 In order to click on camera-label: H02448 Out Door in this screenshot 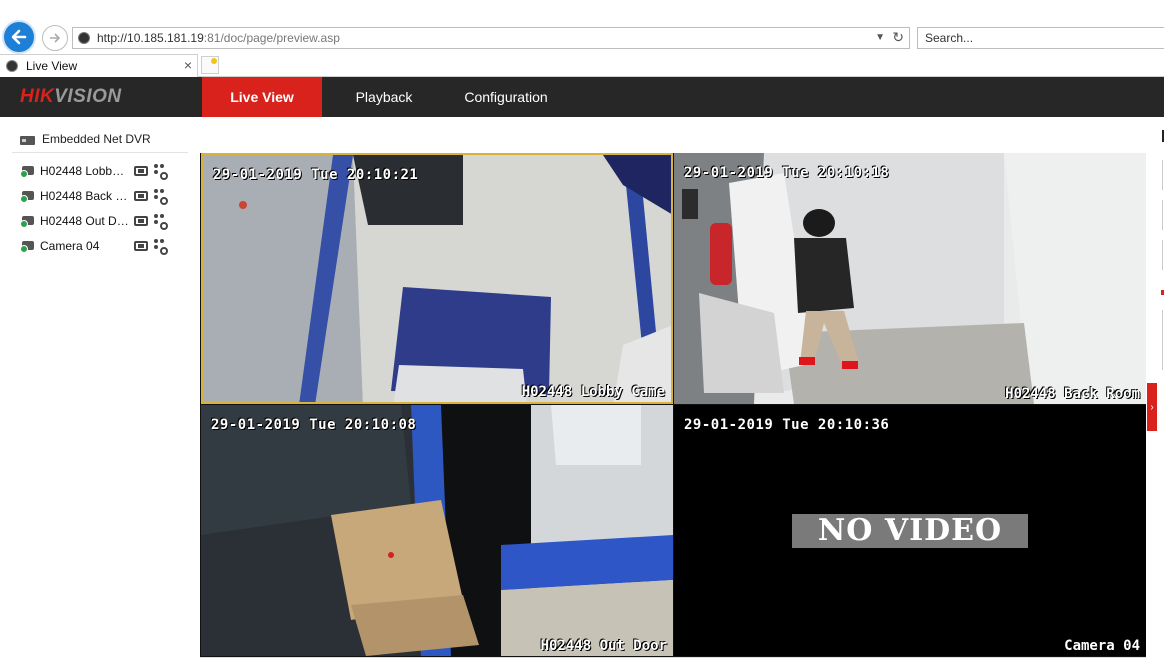, I will do `click(85, 221)`.